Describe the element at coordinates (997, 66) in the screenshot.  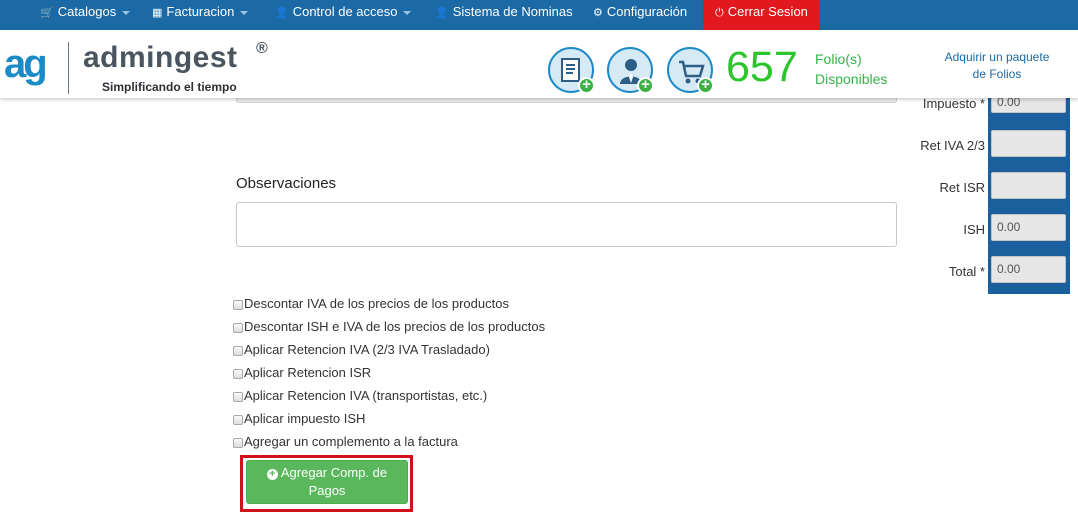
I see `buy-folios-link: Adquirir un paquete de Folios` at that location.